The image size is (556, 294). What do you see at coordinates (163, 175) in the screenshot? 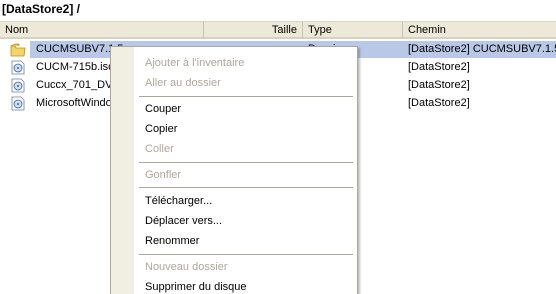
I see `menu-item-inflate: Gonfler` at bounding box center [163, 175].